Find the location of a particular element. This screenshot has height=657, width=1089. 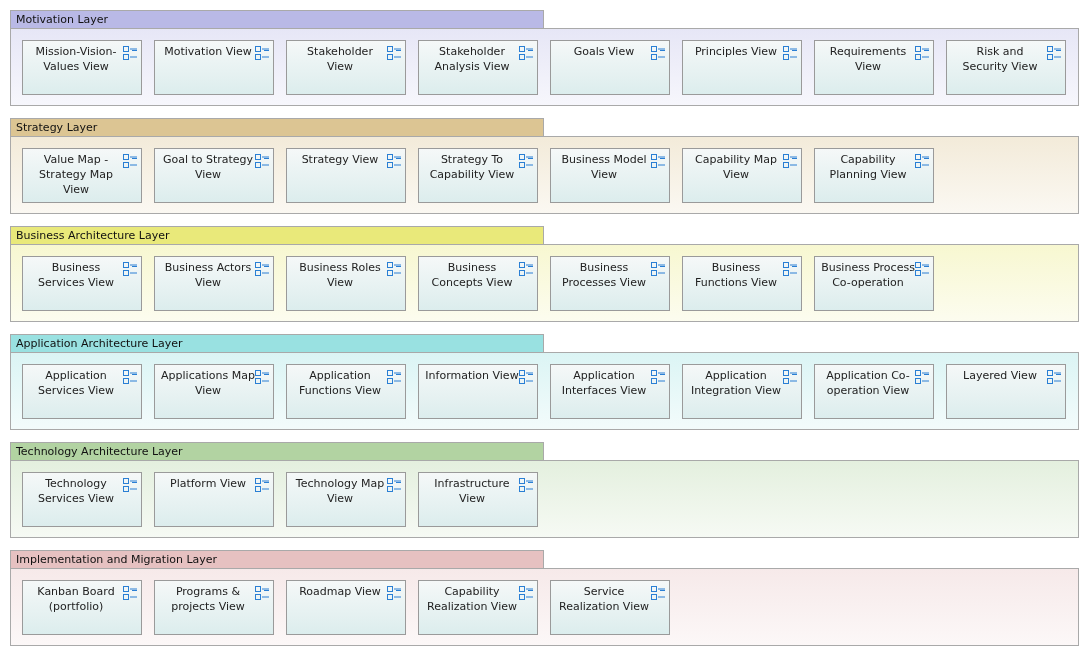

view-card: Value Map - Strategy Map View is located at coordinates (82, 175).